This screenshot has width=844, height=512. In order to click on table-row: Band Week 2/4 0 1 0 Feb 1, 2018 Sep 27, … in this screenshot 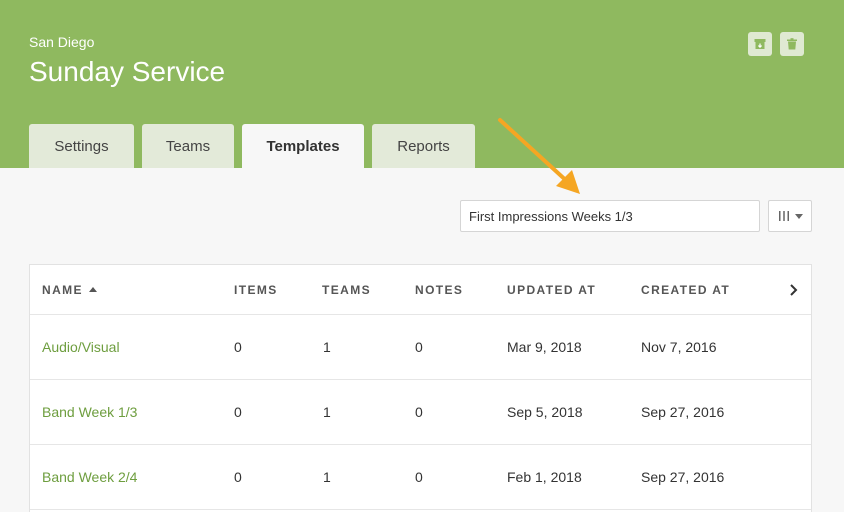, I will do `click(420, 477)`.